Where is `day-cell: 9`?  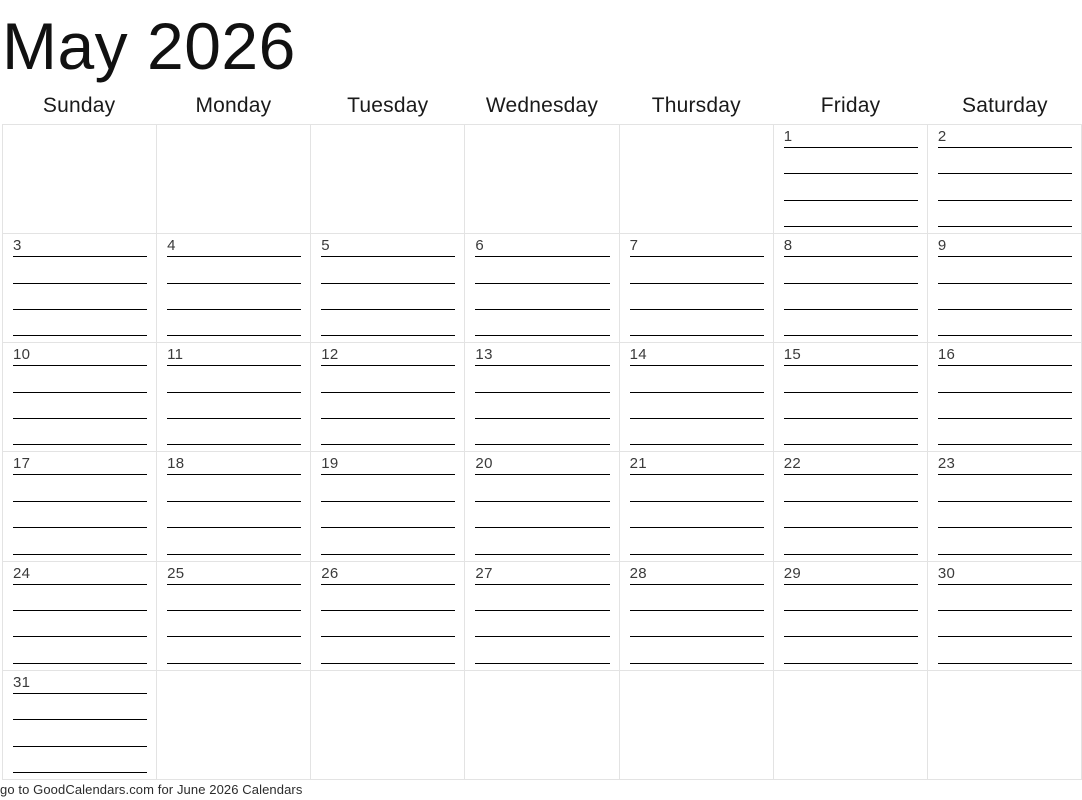 day-cell: 9 is located at coordinates (1004, 289).